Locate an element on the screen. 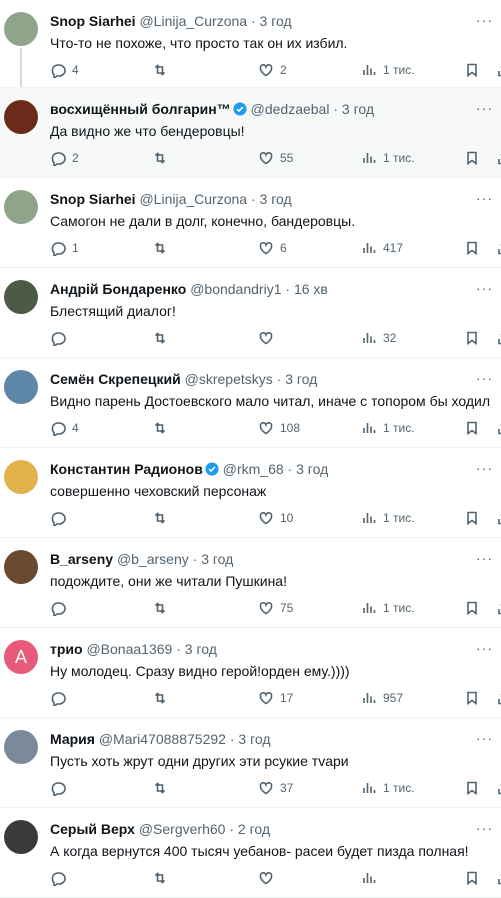 Image resolution: width=501 pixels, height=898 pixels. like-button: 10 is located at coordinates (275, 518).